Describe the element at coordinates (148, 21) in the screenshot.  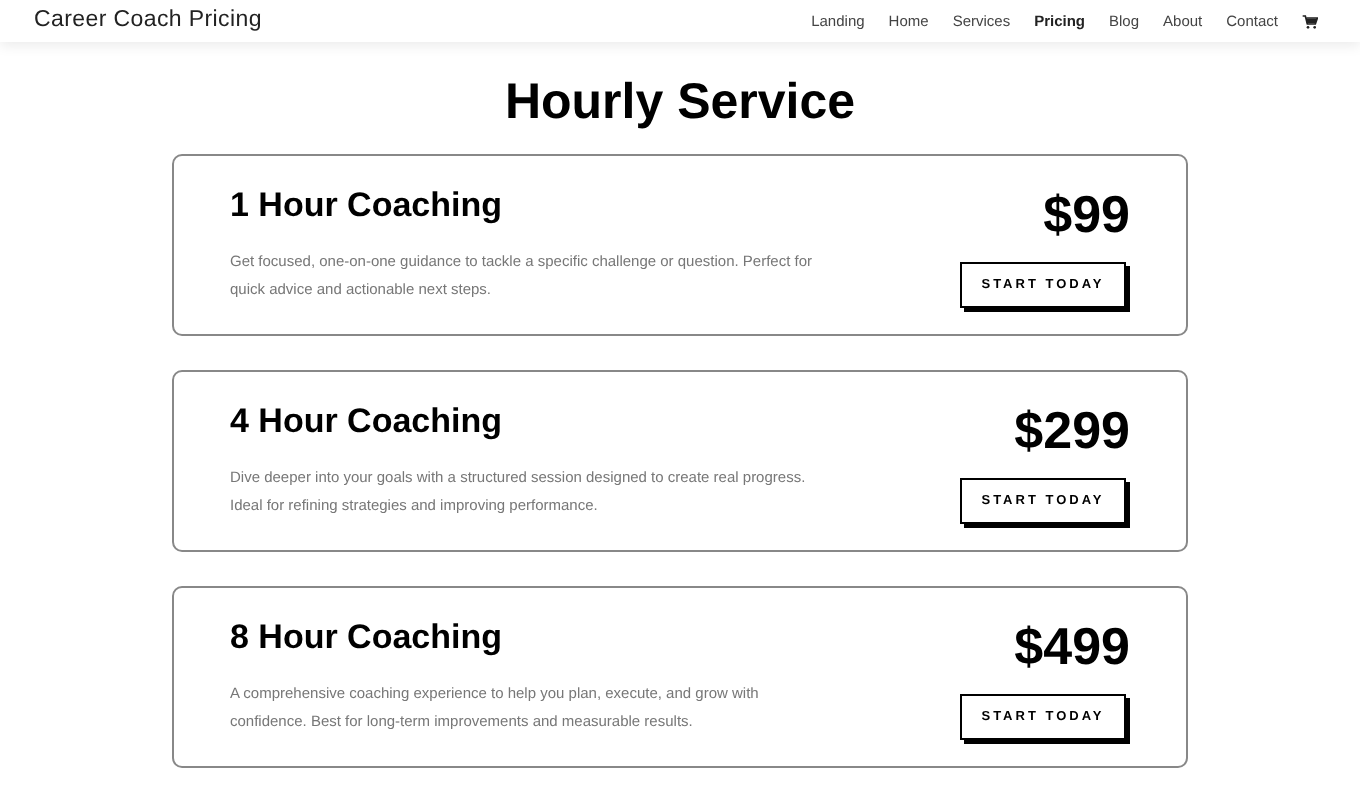
I see `site-title: Career Coach Pricing` at that location.